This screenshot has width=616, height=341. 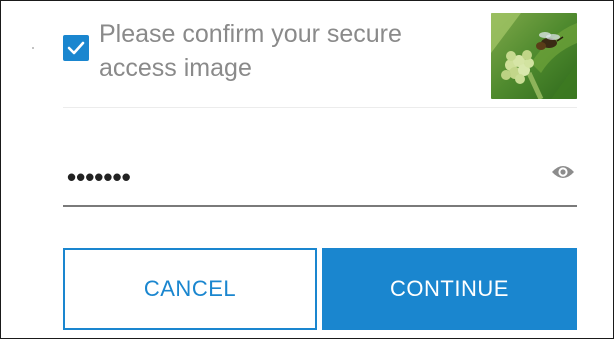 What do you see at coordinates (320, 107) in the screenshot?
I see `row-divider` at bounding box center [320, 107].